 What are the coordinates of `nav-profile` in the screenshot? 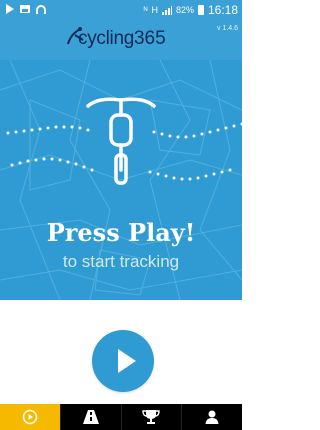 It's located at (211, 417).